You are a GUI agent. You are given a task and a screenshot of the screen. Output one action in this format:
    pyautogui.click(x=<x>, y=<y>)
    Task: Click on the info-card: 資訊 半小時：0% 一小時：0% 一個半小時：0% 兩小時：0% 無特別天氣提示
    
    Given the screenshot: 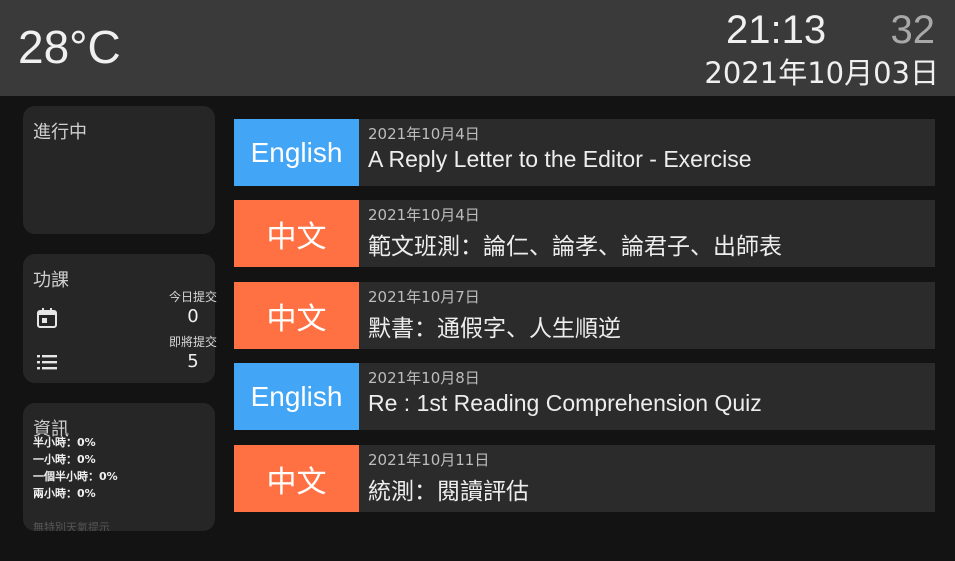 What is the action you would take?
    pyautogui.click(x=119, y=467)
    